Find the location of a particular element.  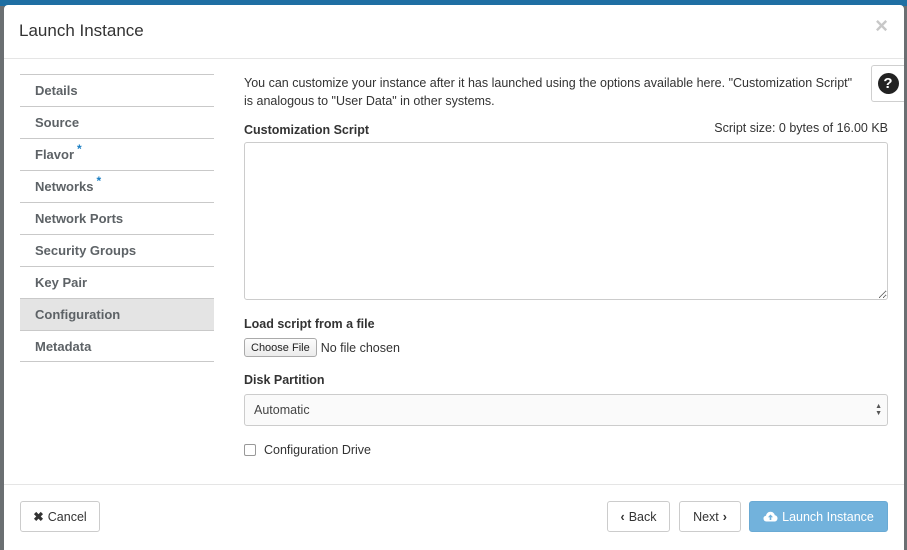

configuration-drive-checkbox is located at coordinates (250, 450).